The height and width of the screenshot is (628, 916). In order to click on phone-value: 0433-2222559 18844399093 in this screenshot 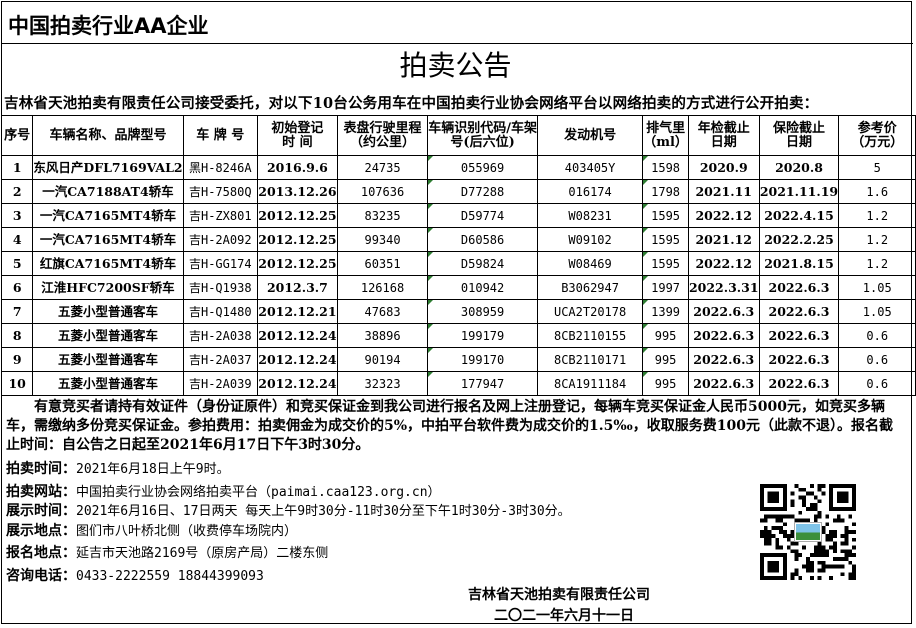, I will do `click(170, 576)`.